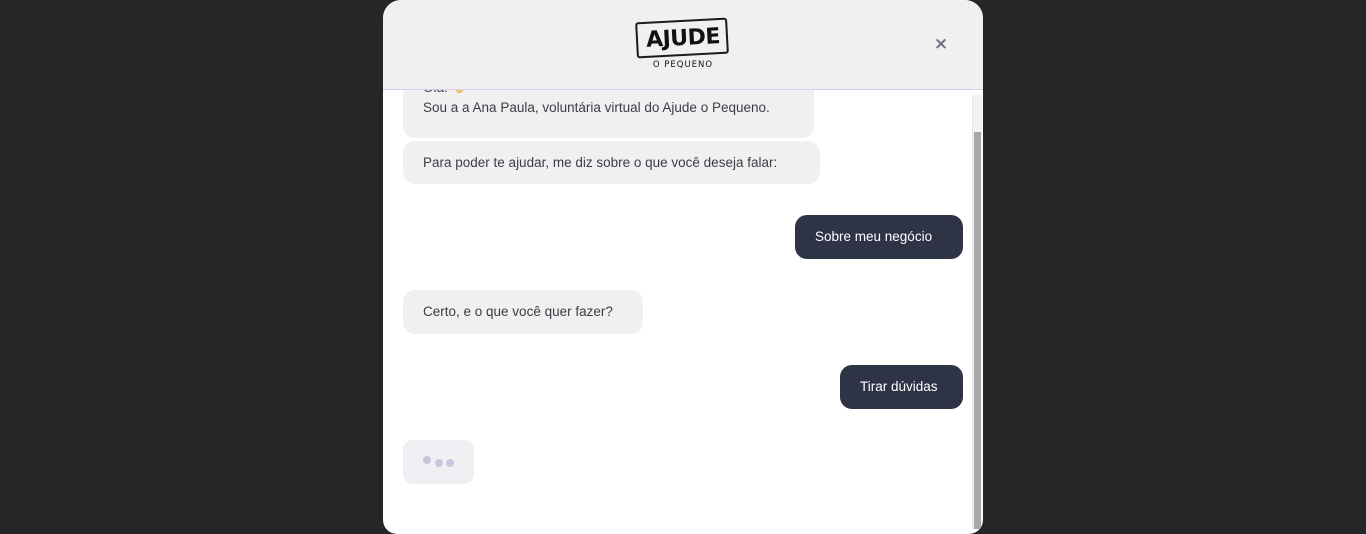 The width and height of the screenshot is (1366, 534). I want to click on chat-scrollbar, so click(977, 312).